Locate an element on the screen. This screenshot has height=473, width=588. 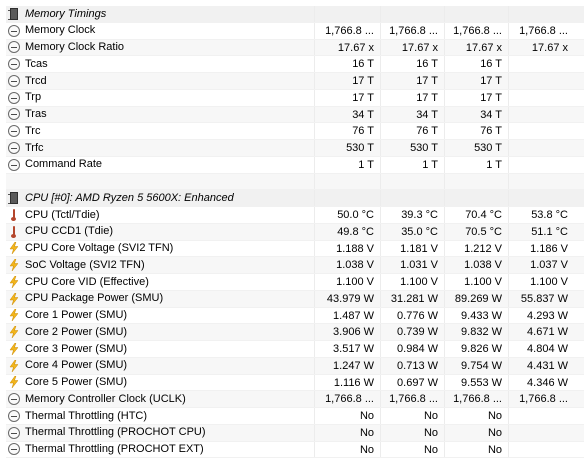
sensor-name-cell: Trfc is located at coordinates (160, 148).